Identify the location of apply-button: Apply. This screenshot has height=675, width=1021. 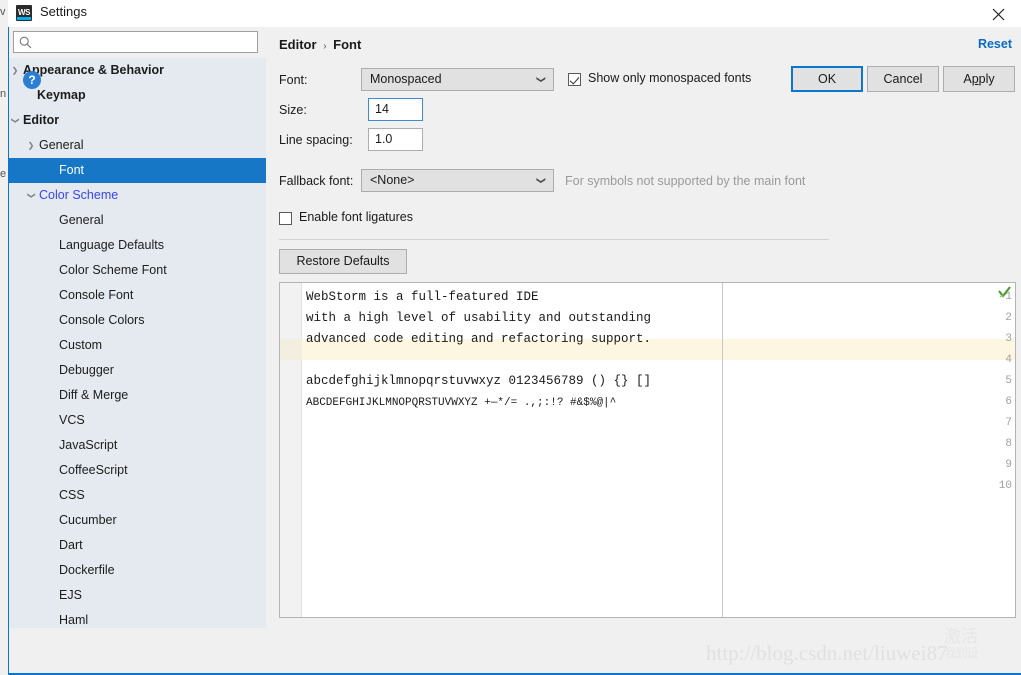
(979, 79).